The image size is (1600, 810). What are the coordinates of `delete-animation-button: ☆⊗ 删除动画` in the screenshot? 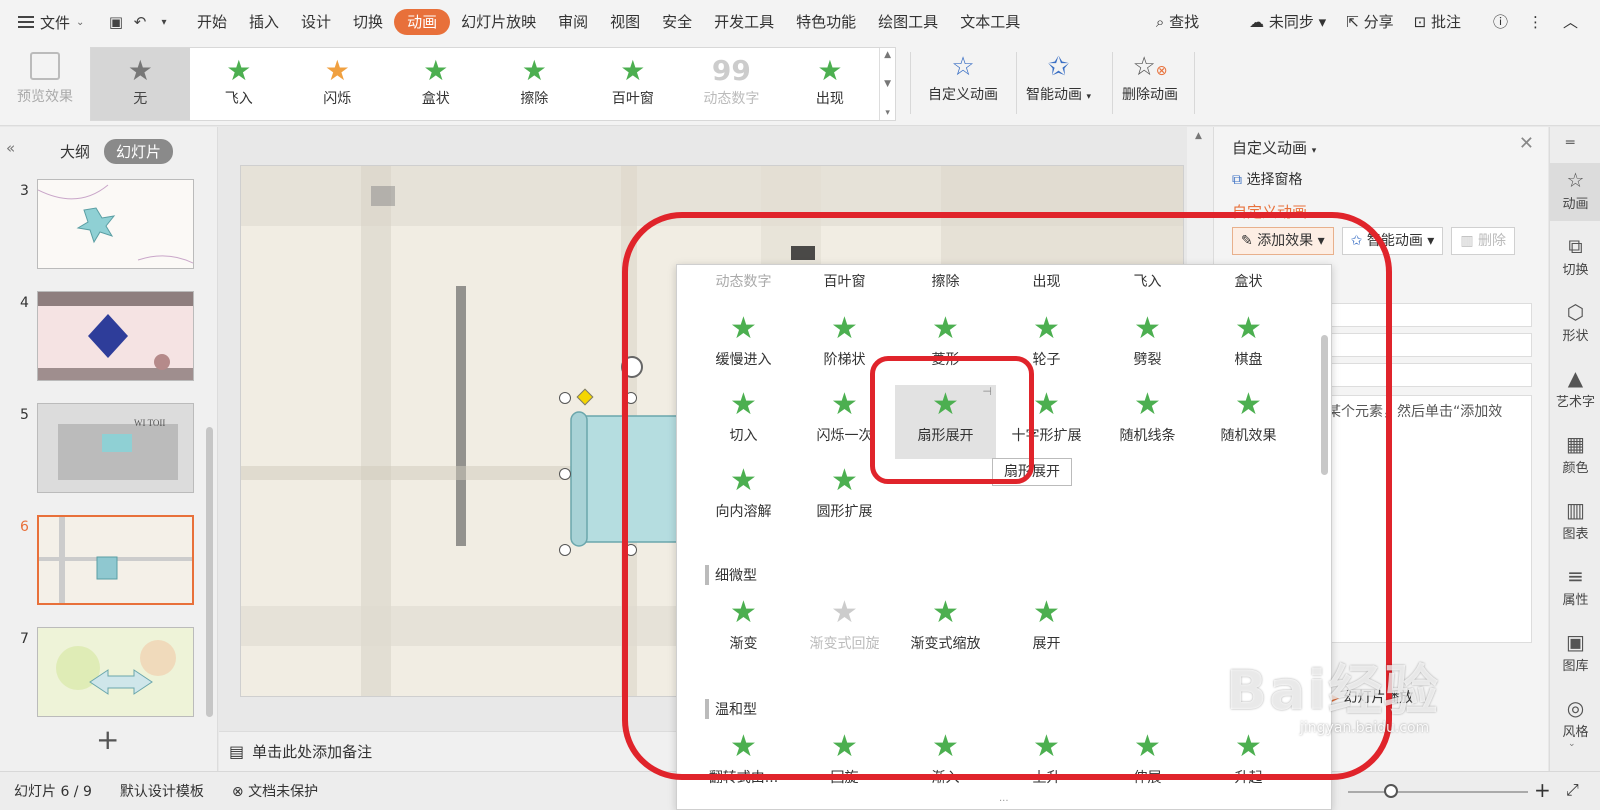 It's located at (1150, 77).